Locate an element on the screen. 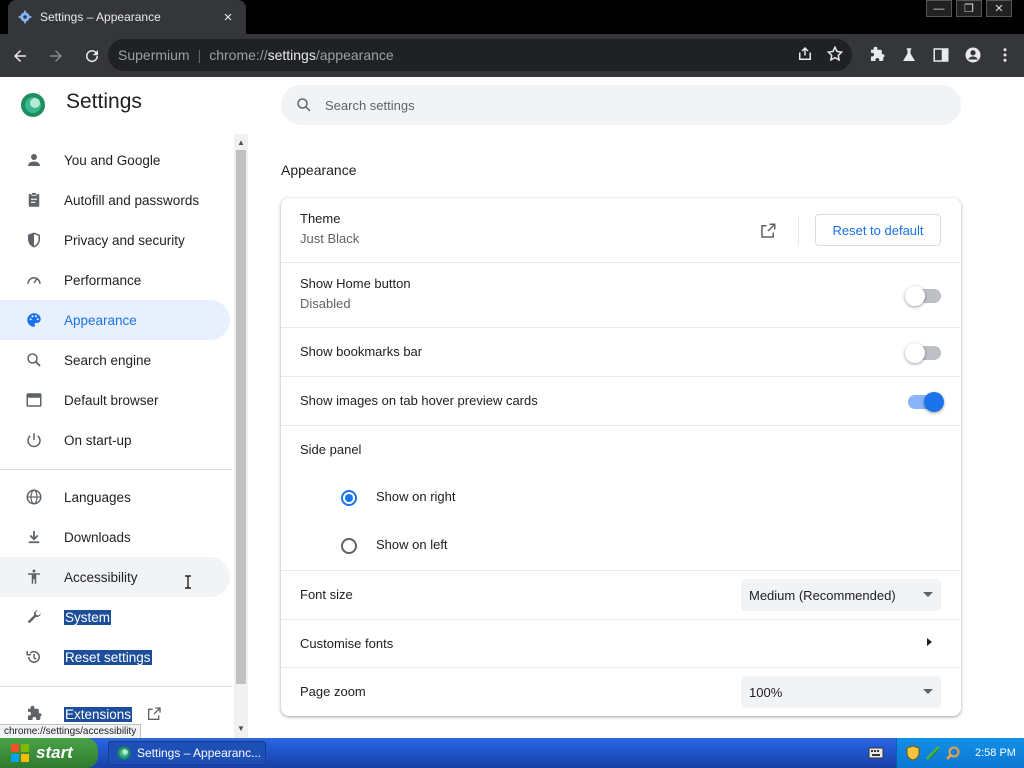 Image resolution: width=1024 pixels, height=768 pixels. tab-strip: Settings – Appearance × — ❐ ✕ is located at coordinates (512, 17).